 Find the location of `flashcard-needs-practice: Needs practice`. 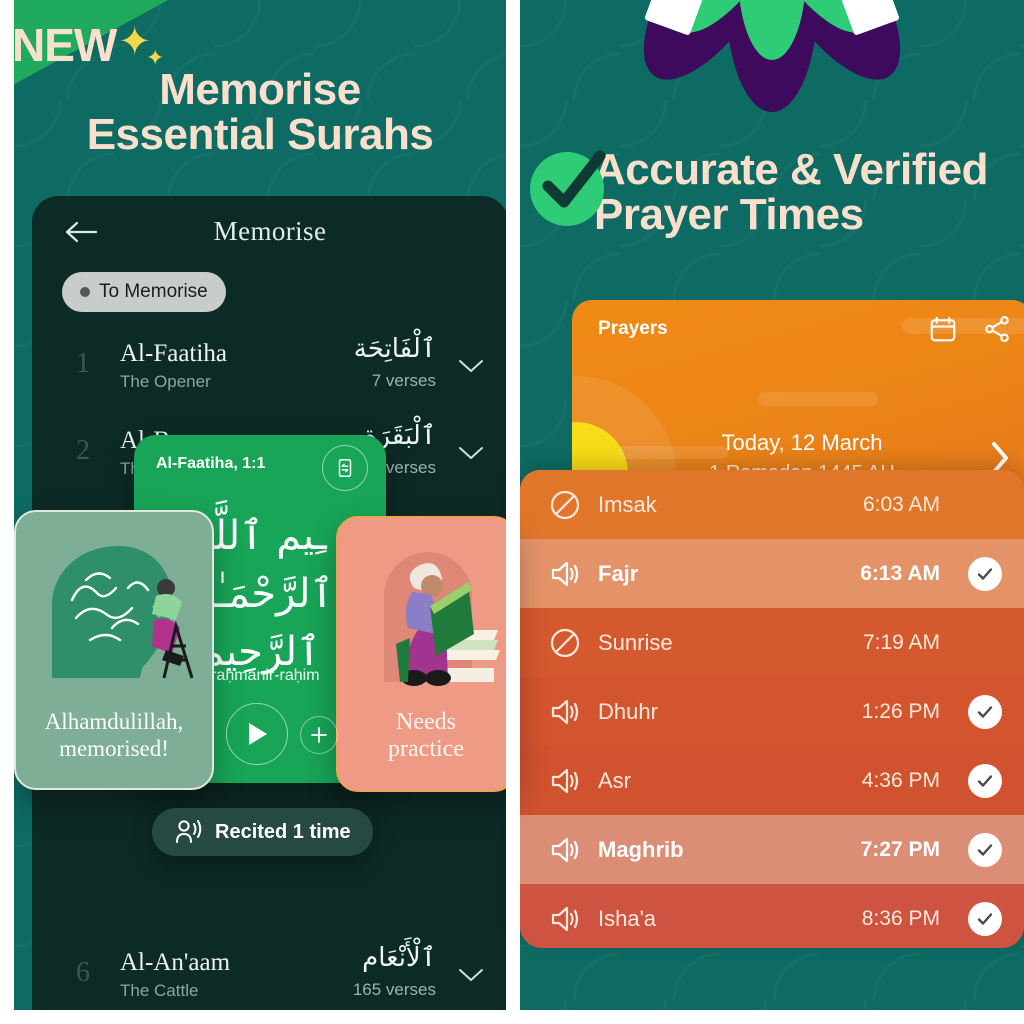

flashcard-needs-practice: Needs practice is located at coordinates (426, 654).